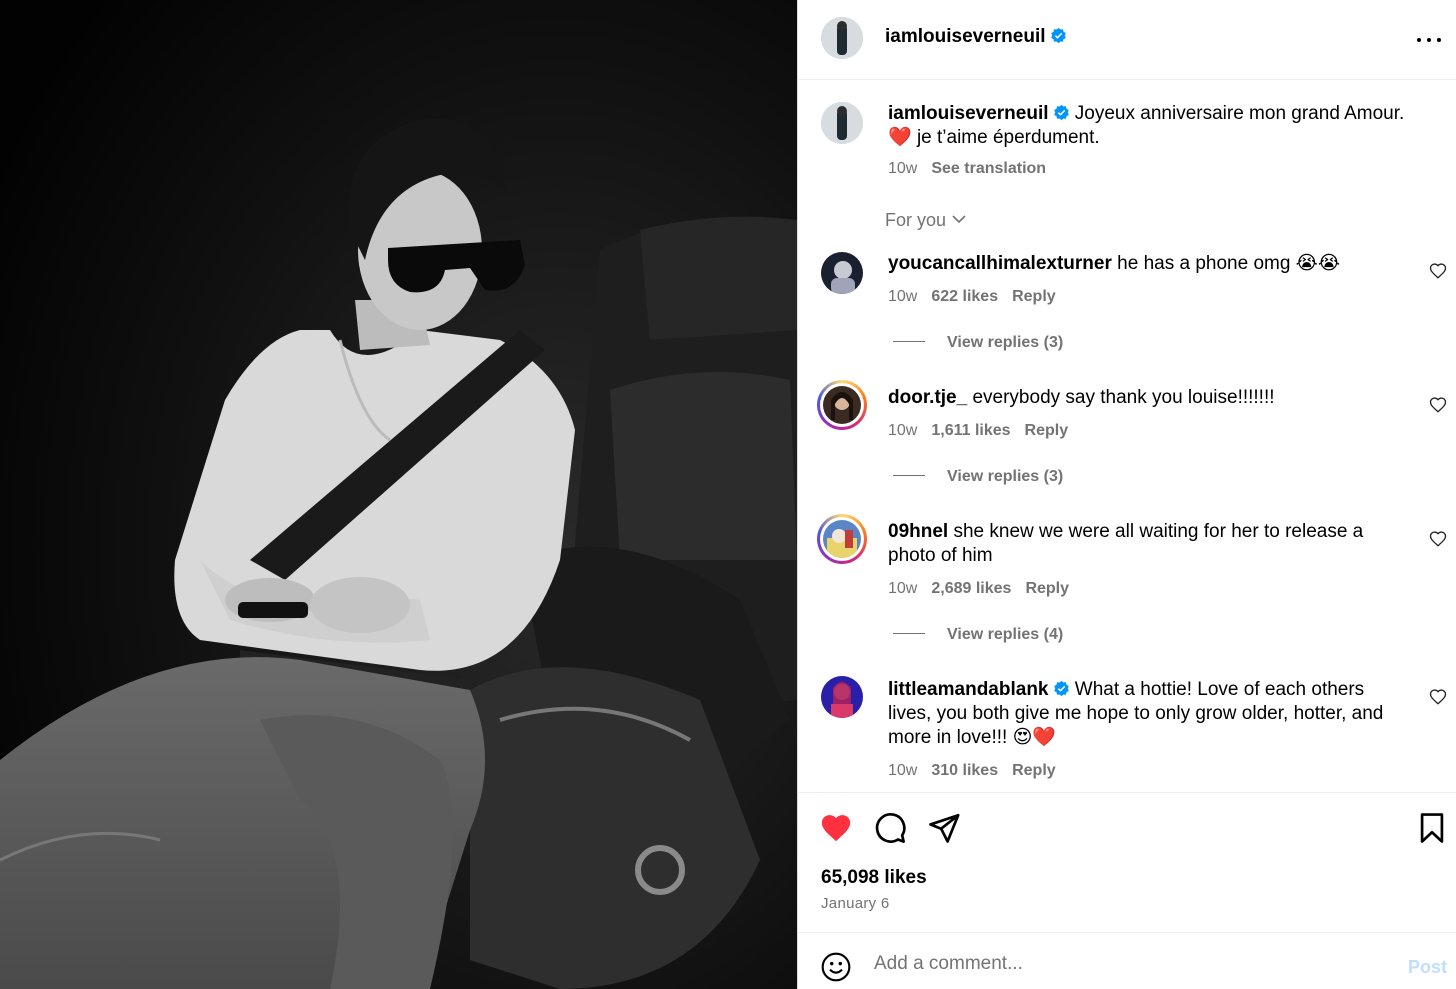  Describe the element at coordinates (971, 588) in the screenshot. I see `comment-likes: 2,689 likes` at that location.